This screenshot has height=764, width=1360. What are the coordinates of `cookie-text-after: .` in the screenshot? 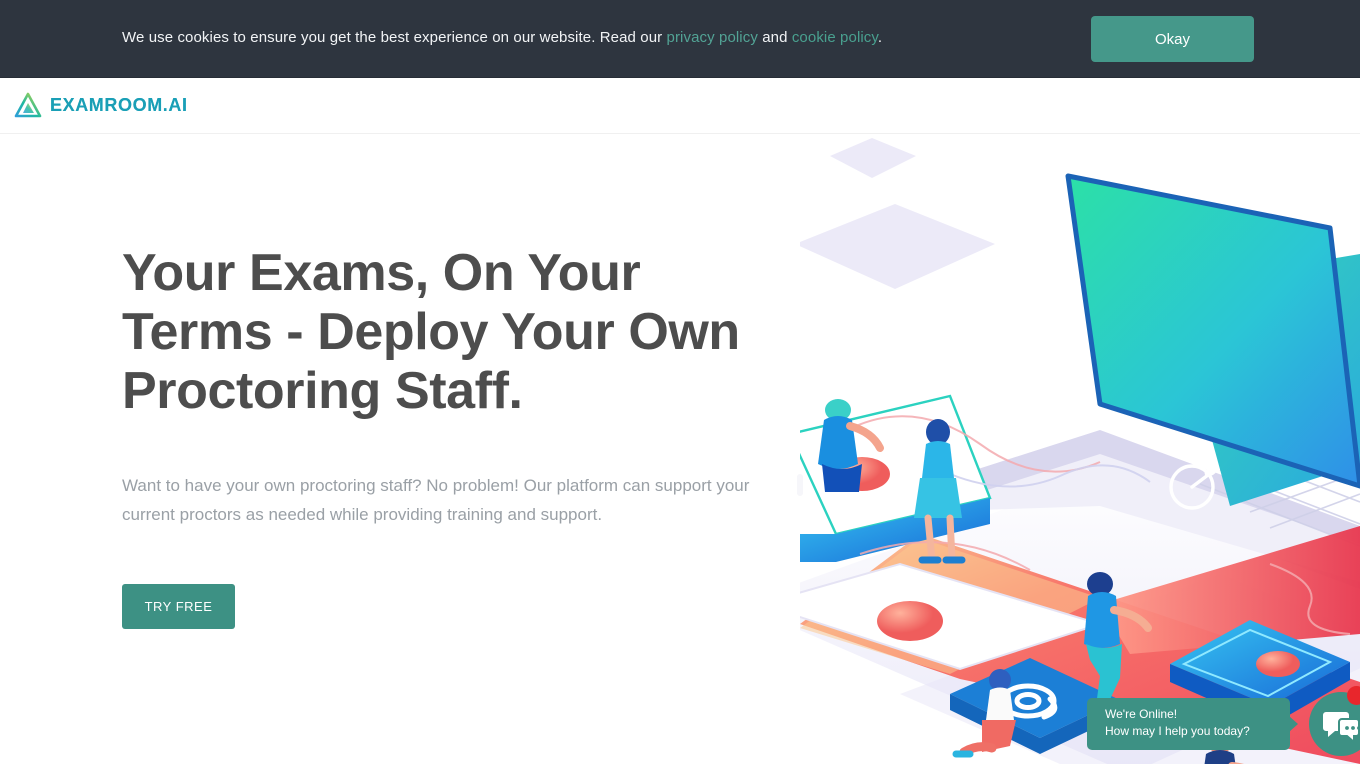 It's located at (880, 37).